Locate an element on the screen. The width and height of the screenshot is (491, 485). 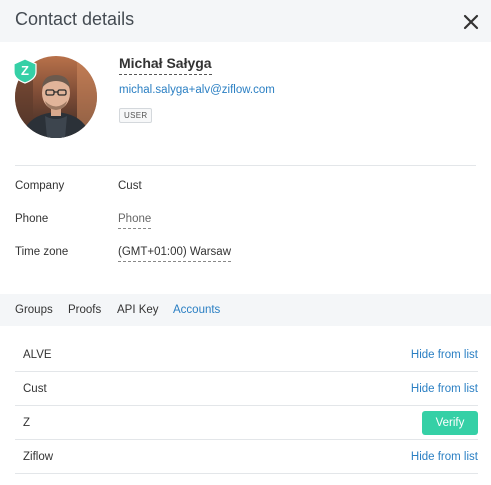
tab-api-key: API Key is located at coordinates (138, 310).